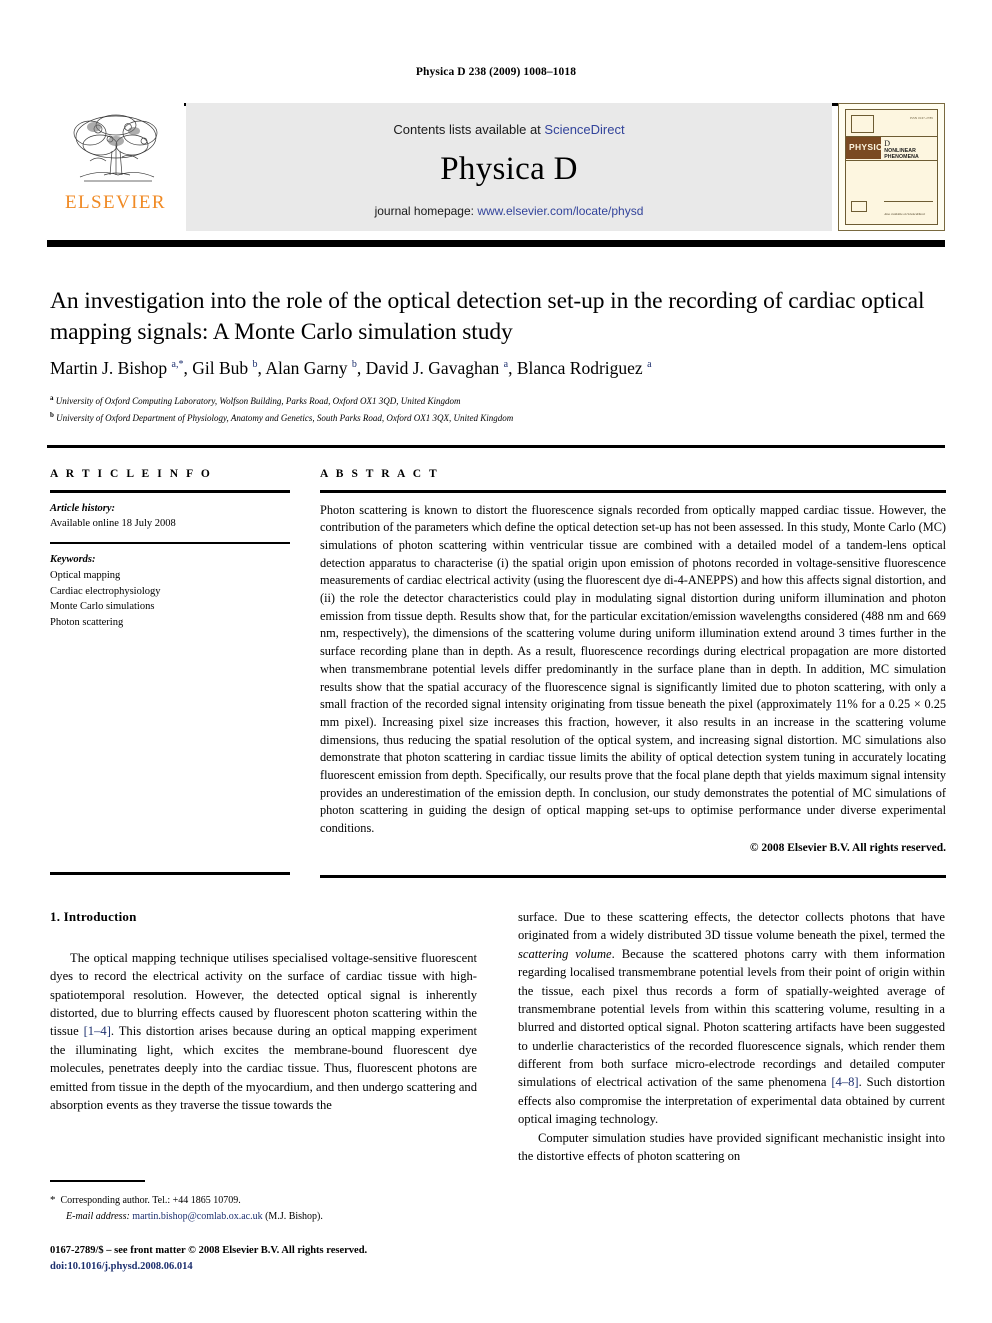 Image resolution: width=992 pixels, height=1323 pixels. What do you see at coordinates (97, 1181) in the screenshot?
I see `footnote-separator` at bounding box center [97, 1181].